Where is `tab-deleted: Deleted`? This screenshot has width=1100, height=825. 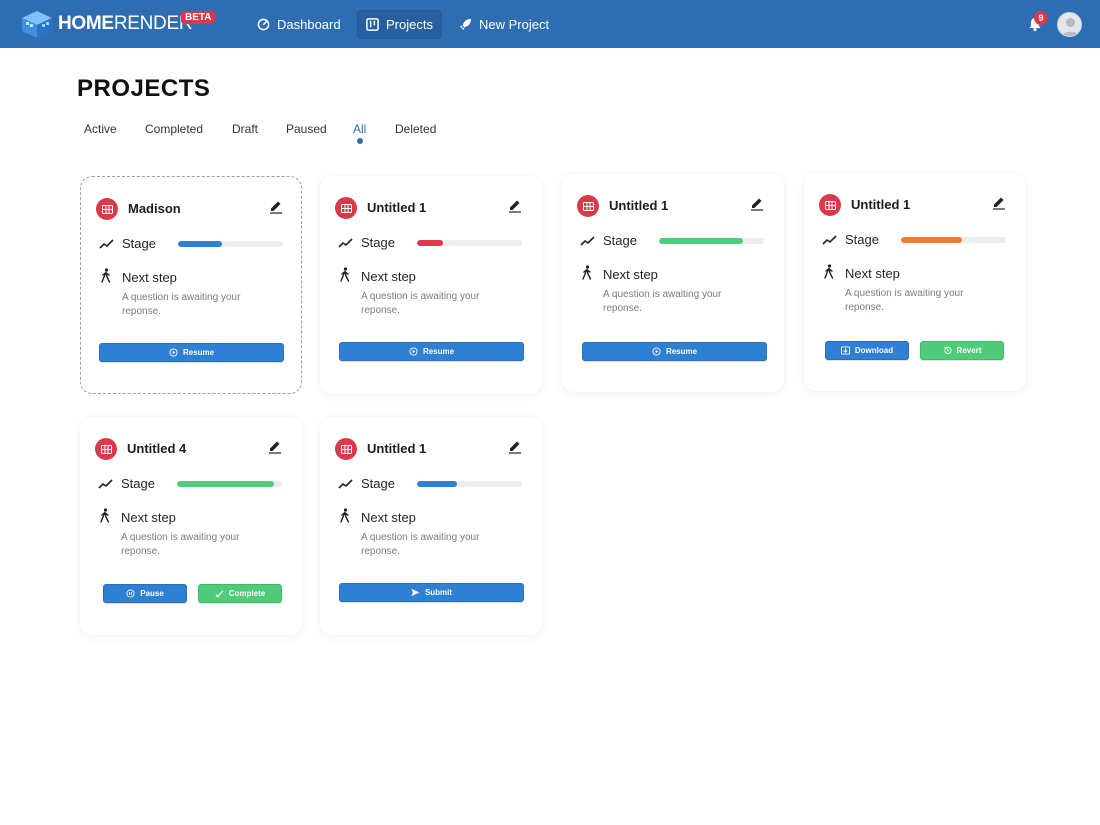
tab-deleted: Deleted is located at coordinates (415, 129).